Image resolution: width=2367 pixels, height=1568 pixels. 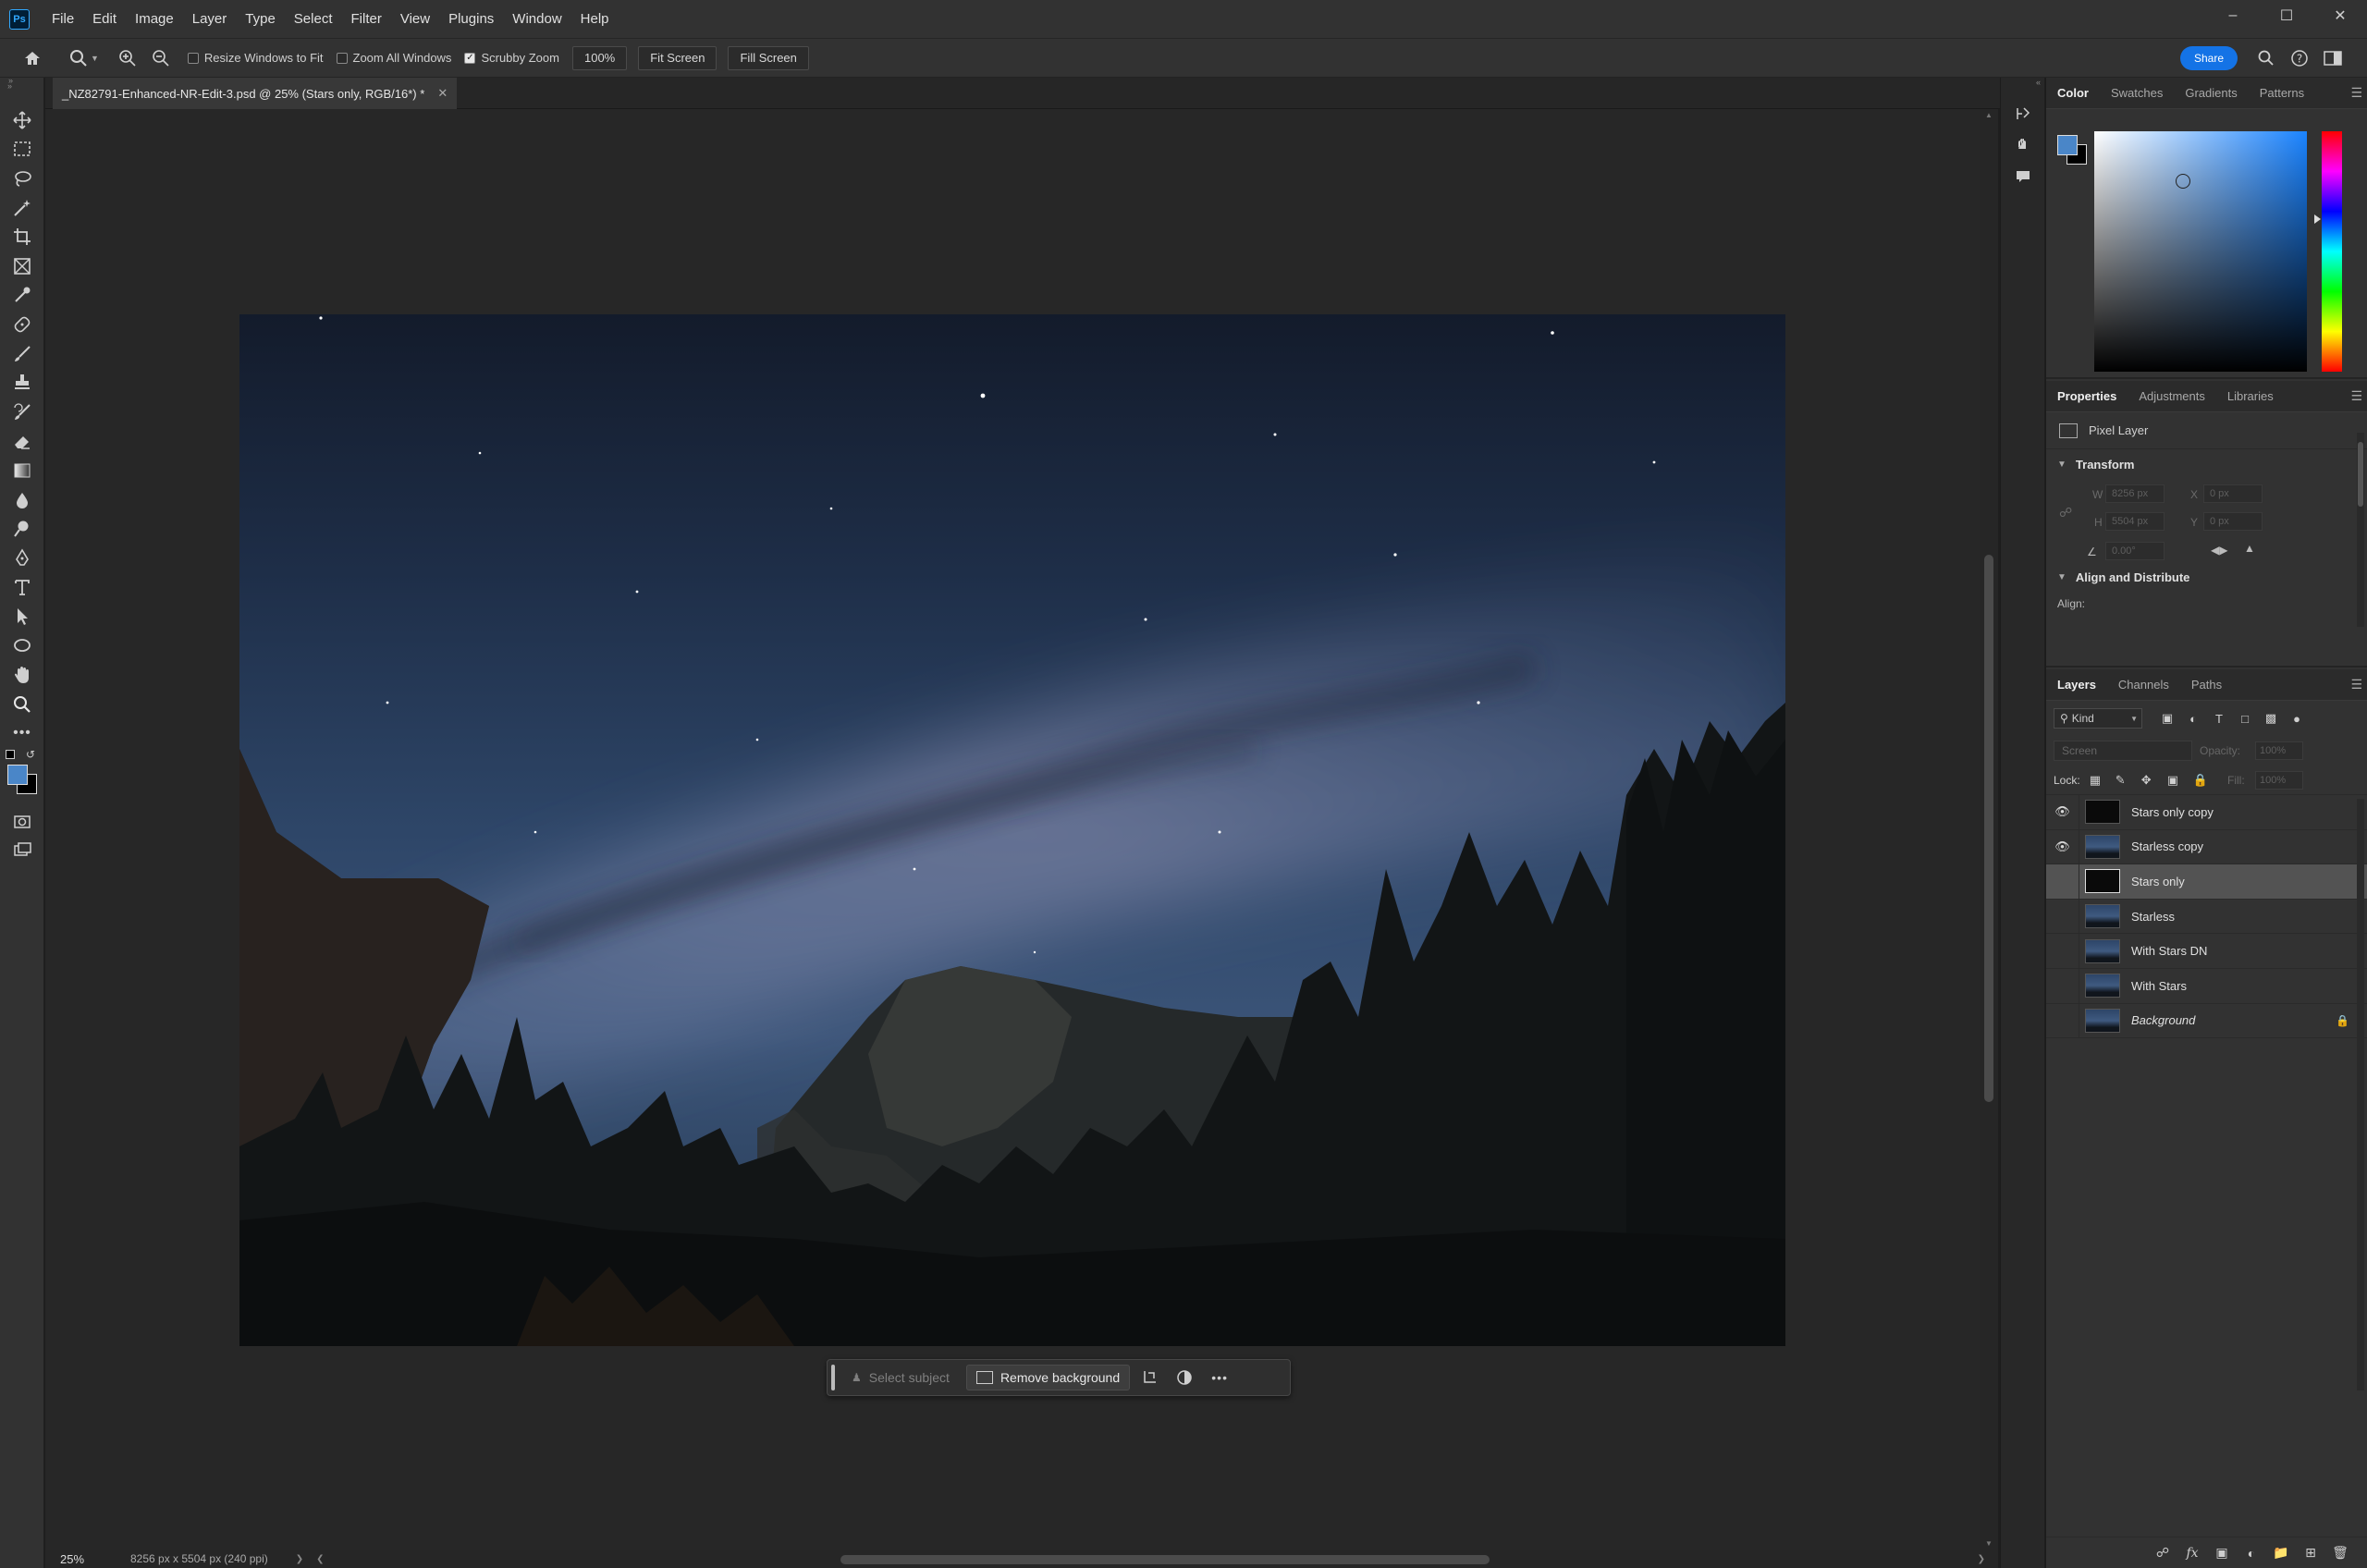 I want to click on visibility-toggle: 👁, so click(x=2062, y=812).